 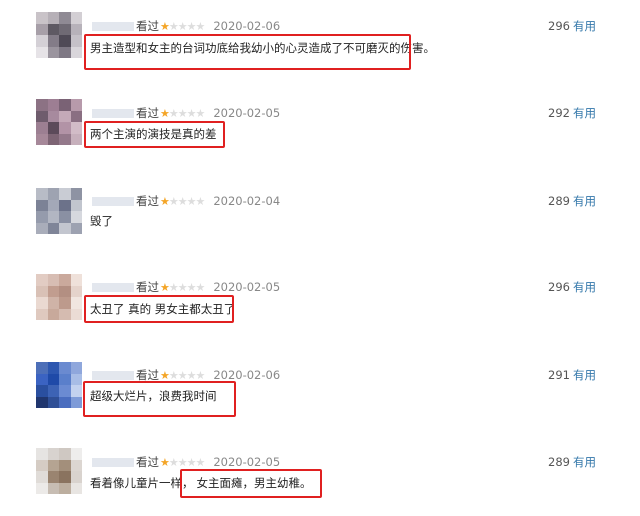 I want to click on vote-number: 291, so click(x=559, y=375).